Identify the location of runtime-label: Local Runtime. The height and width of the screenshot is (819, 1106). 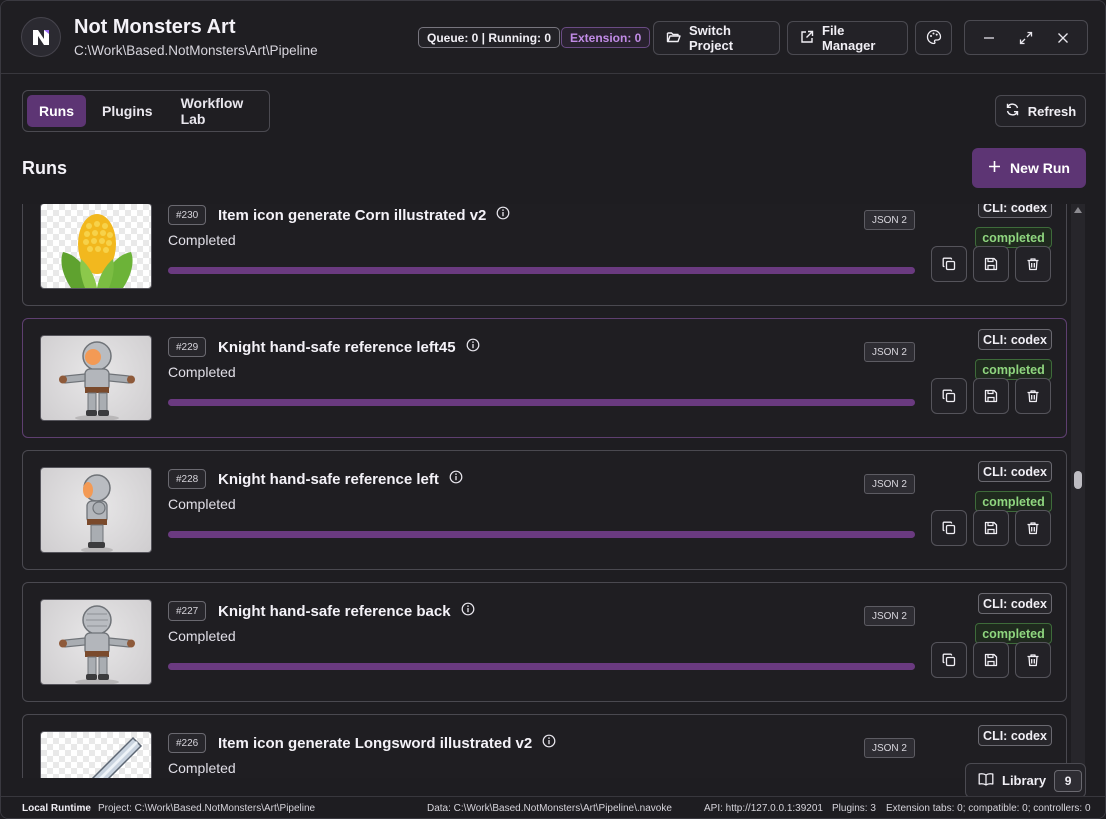
(56, 808).